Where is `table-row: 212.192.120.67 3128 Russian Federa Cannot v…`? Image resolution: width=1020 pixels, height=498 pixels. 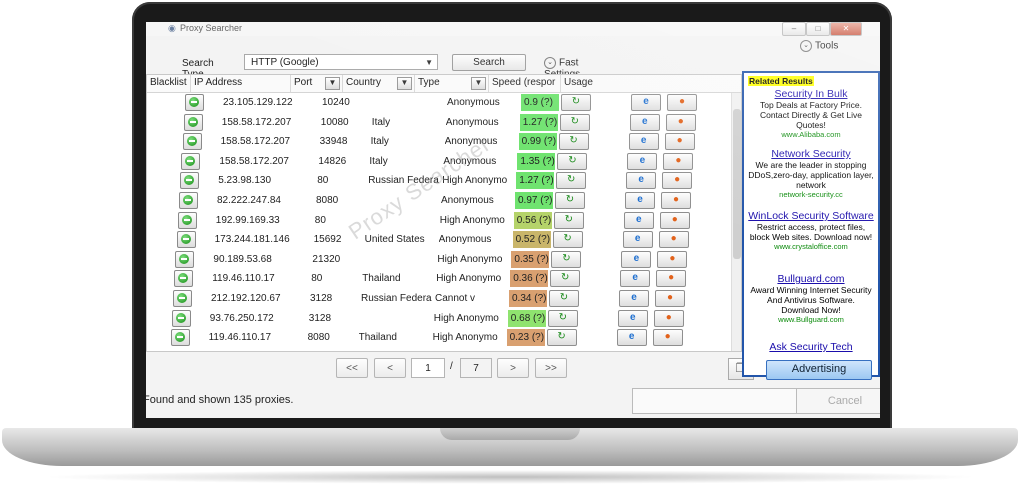 table-row: 212.192.120.67 3128 Russian Federa Cannot v… is located at coordinates (444, 298).